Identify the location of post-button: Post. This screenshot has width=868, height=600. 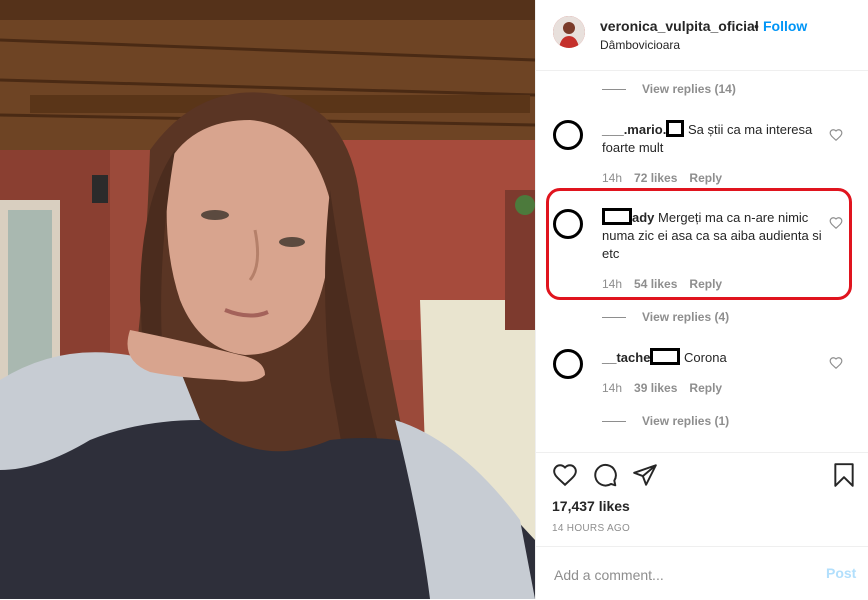
(841, 573).